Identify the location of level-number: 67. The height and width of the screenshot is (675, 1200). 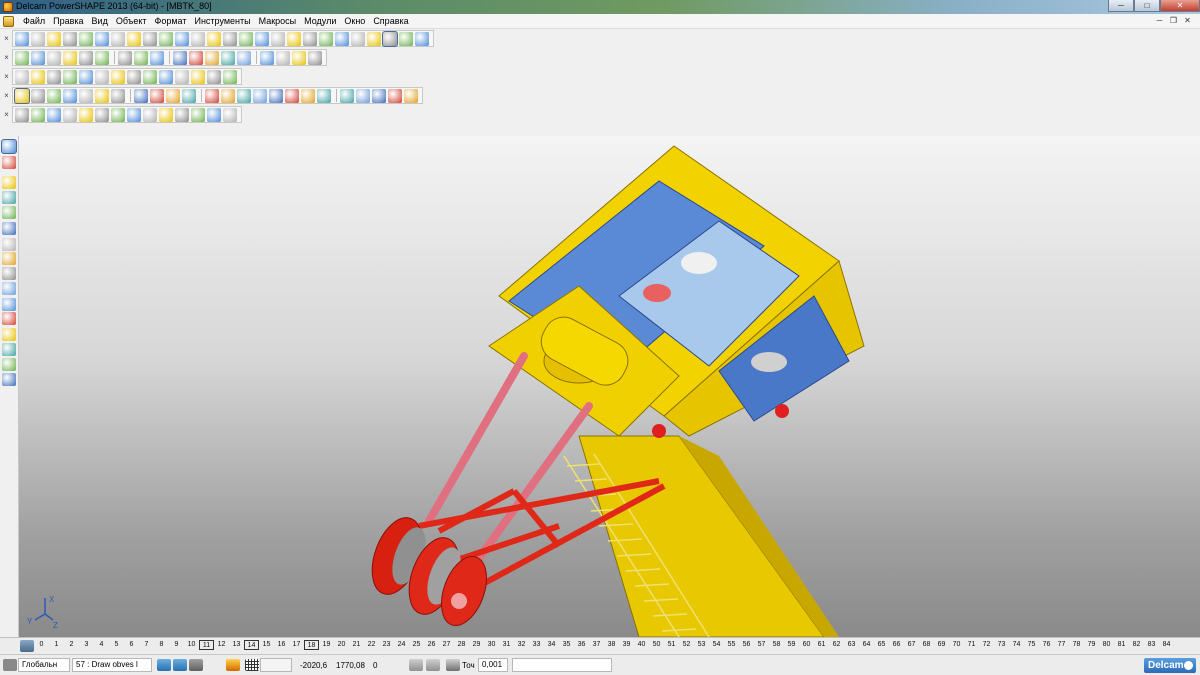
(911, 645).